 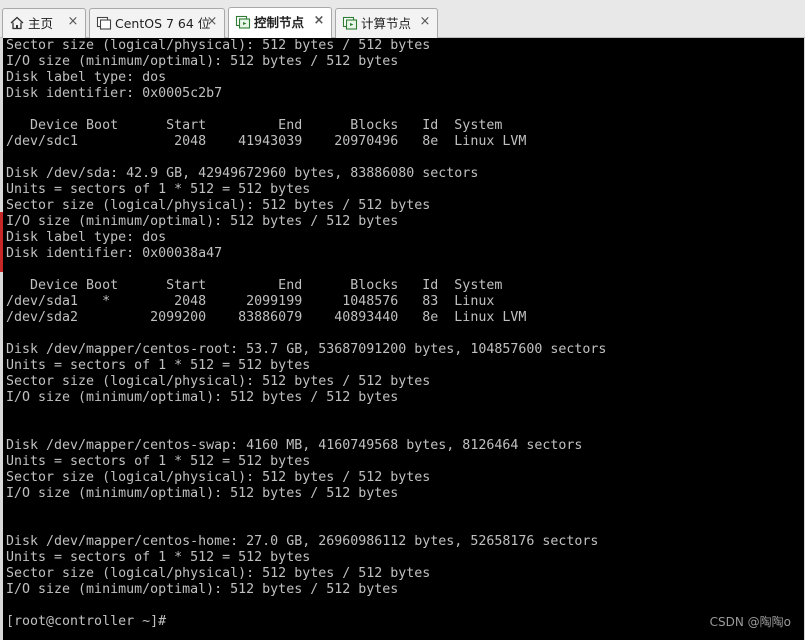 What do you see at coordinates (17, 23) in the screenshot?
I see `home-icon` at bounding box center [17, 23].